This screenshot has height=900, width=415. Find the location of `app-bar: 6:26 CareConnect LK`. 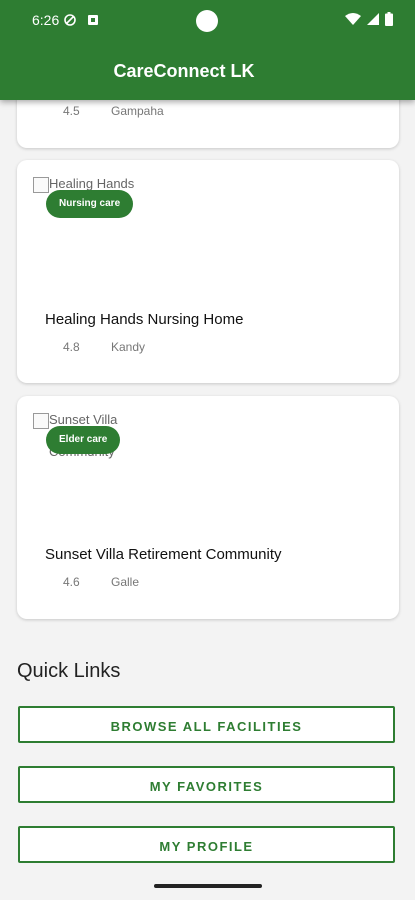

app-bar: 6:26 CareConnect LK is located at coordinates (207, 50).